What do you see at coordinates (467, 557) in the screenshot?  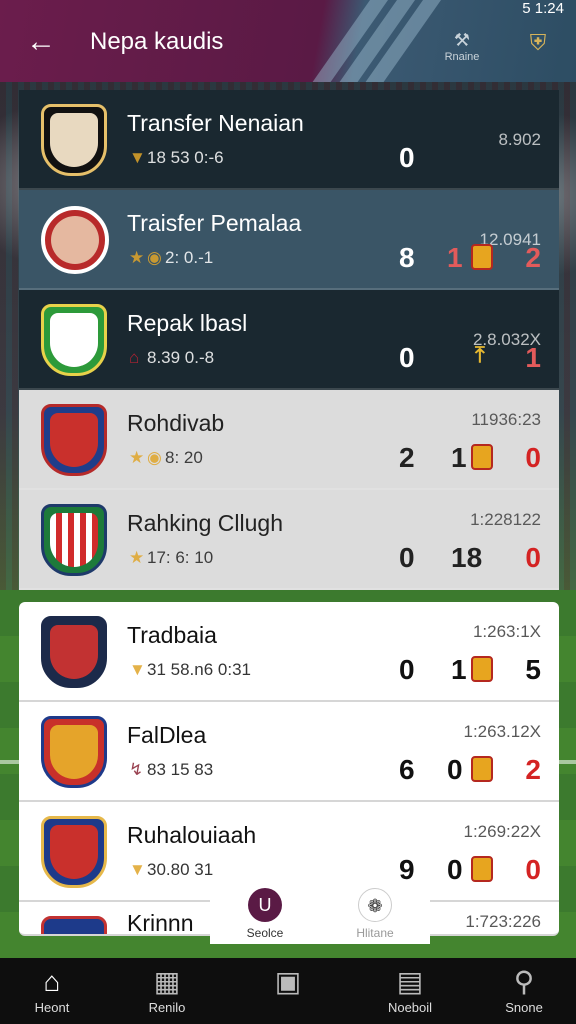 I see `score-value: 18` at bounding box center [467, 557].